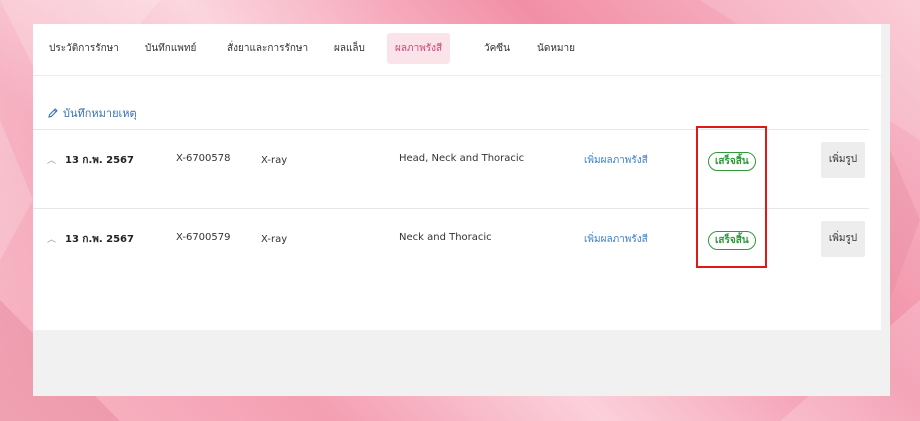 The image size is (920, 421). What do you see at coordinates (419, 48) in the screenshot?
I see `tab-radiology: ผลภาพรังสี` at bounding box center [419, 48].